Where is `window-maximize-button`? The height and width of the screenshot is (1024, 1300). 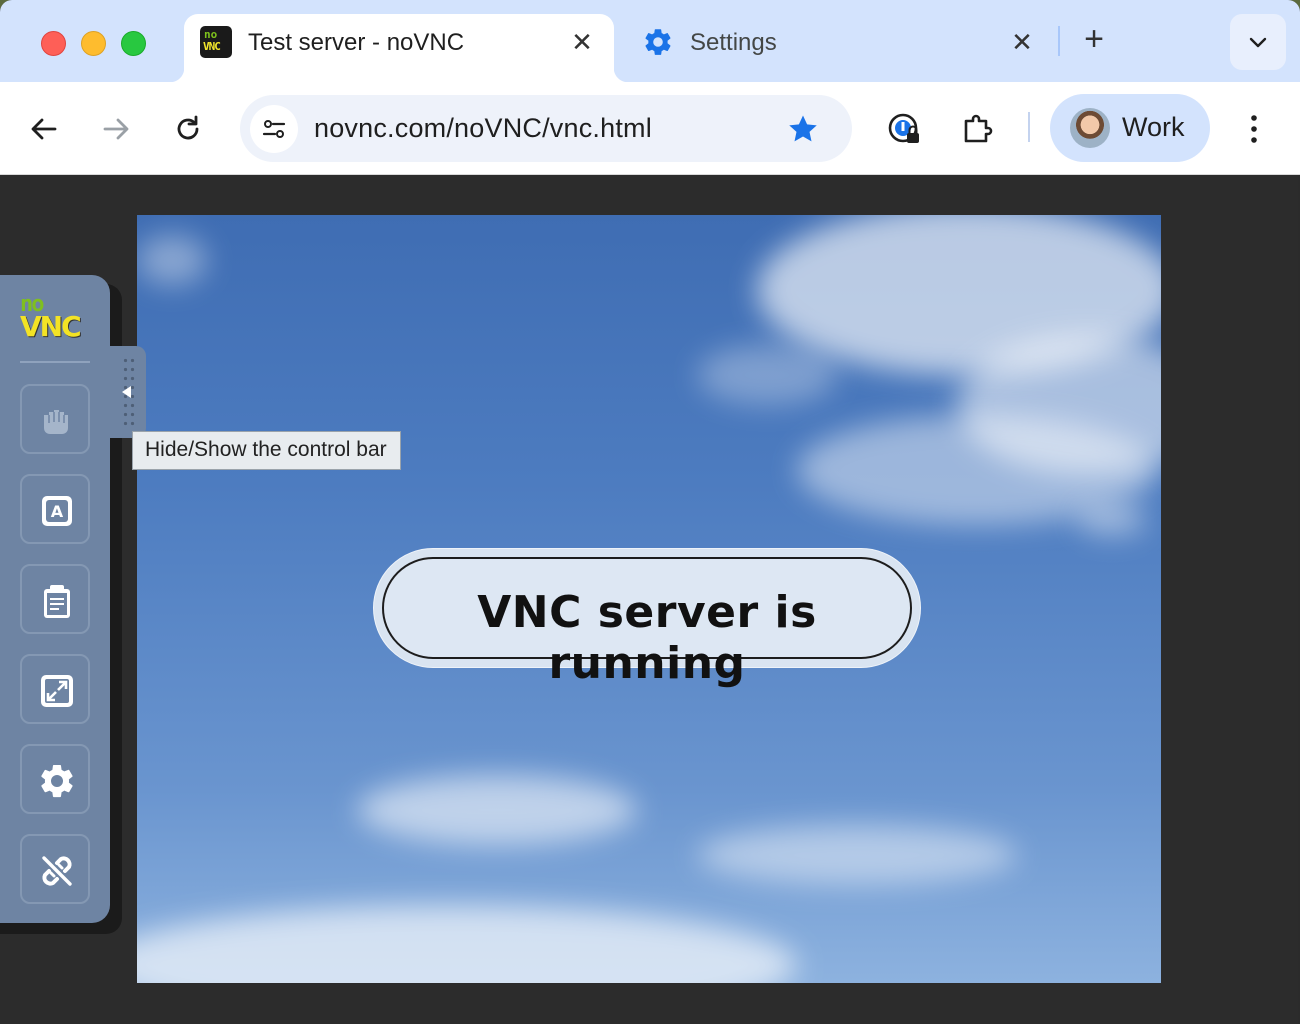
window-maximize-button is located at coordinates (133, 43).